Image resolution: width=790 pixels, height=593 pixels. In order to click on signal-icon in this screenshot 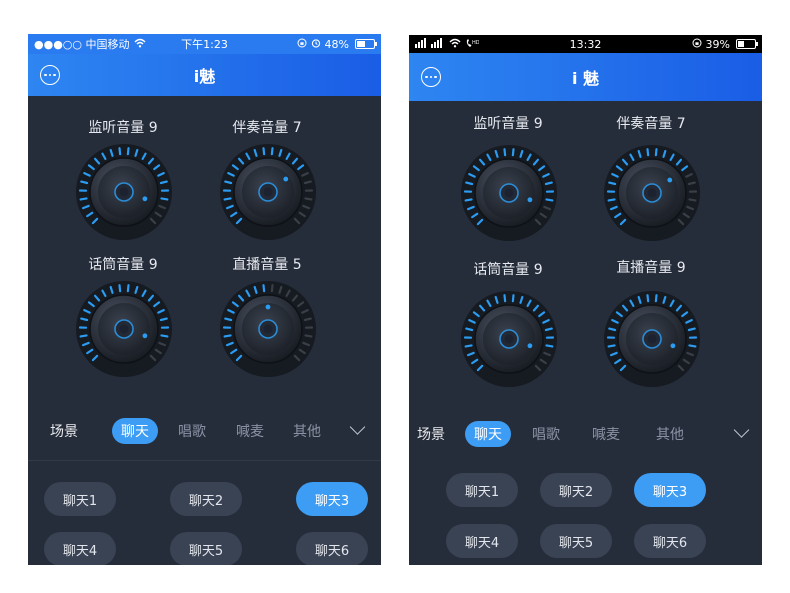, I will do `click(430, 44)`.